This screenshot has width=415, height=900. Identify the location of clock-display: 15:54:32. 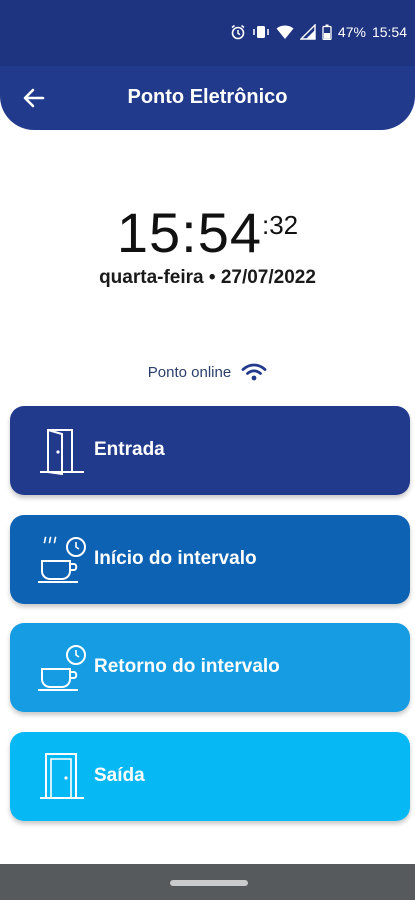
(207, 232).